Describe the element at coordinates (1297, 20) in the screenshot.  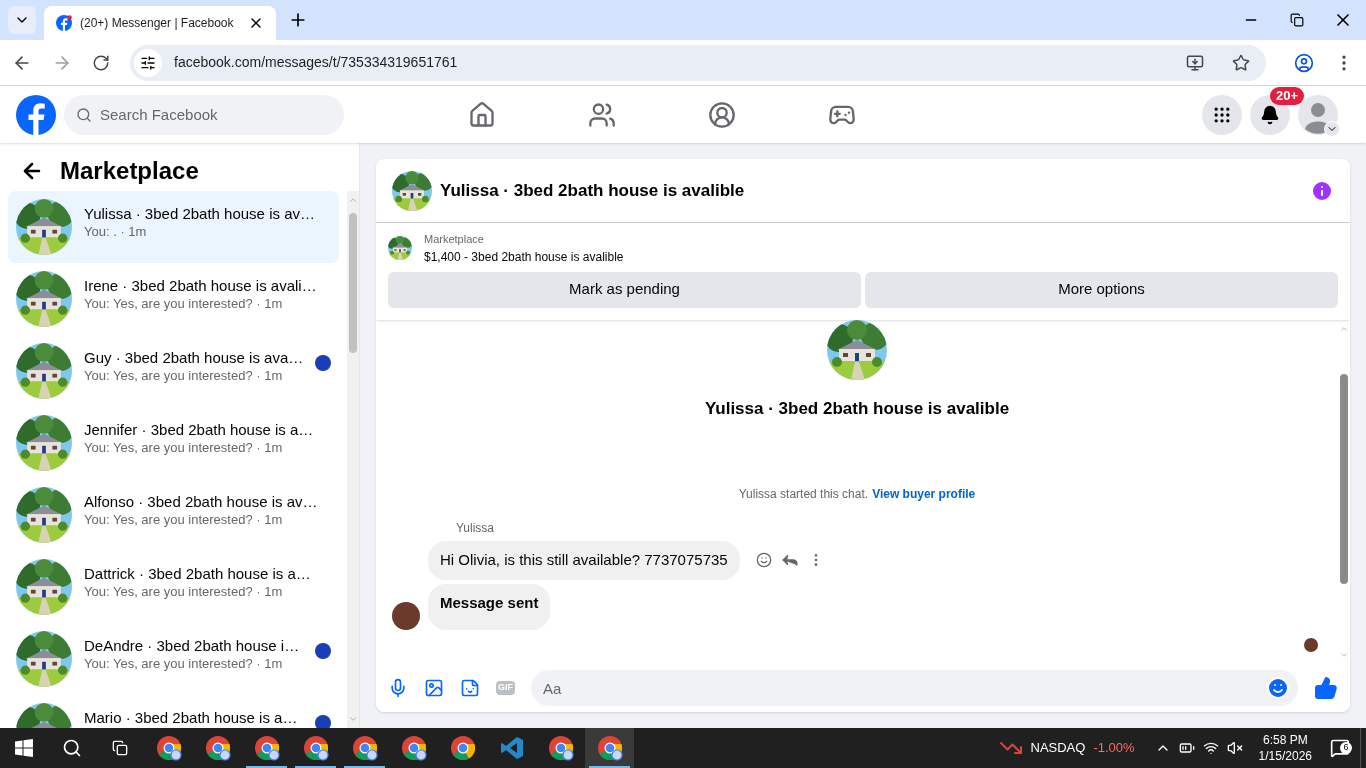
I see `restore-icon` at that location.